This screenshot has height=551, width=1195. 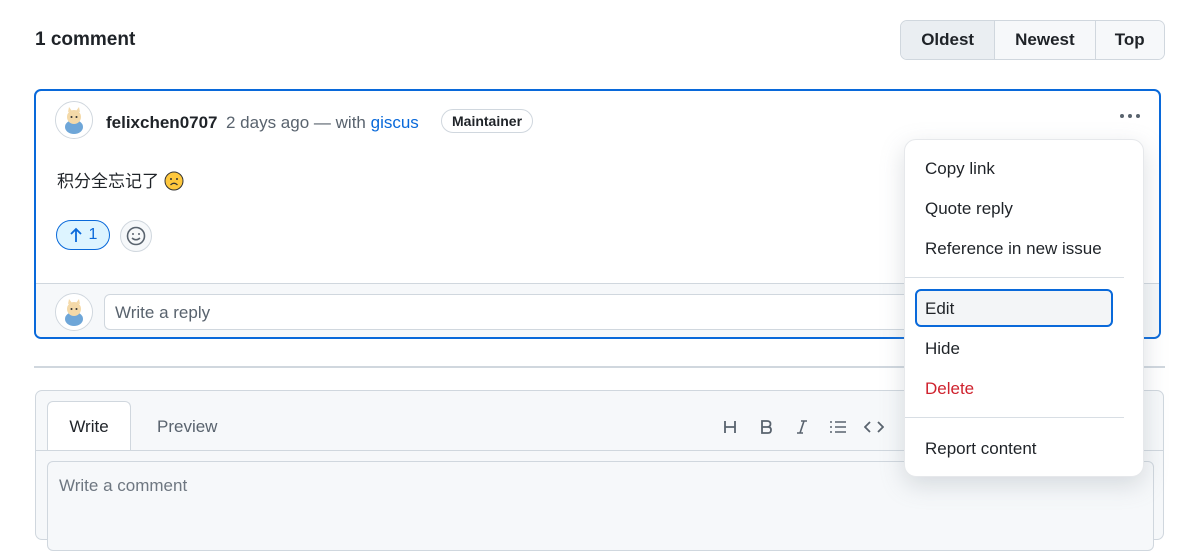 What do you see at coordinates (108, 181) in the screenshot?
I see `comment-text: 积分全忘记了` at bounding box center [108, 181].